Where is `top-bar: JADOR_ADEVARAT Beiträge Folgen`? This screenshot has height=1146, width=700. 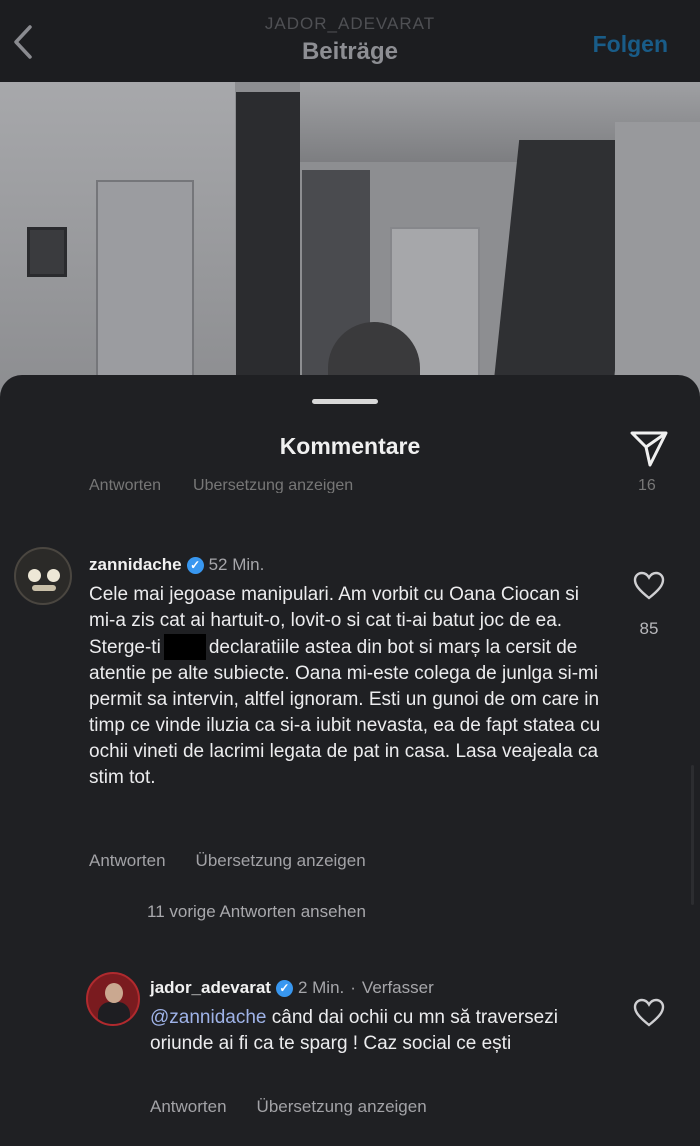
top-bar: JADOR_ADEVARAT Beiträge Folgen is located at coordinates (350, 41).